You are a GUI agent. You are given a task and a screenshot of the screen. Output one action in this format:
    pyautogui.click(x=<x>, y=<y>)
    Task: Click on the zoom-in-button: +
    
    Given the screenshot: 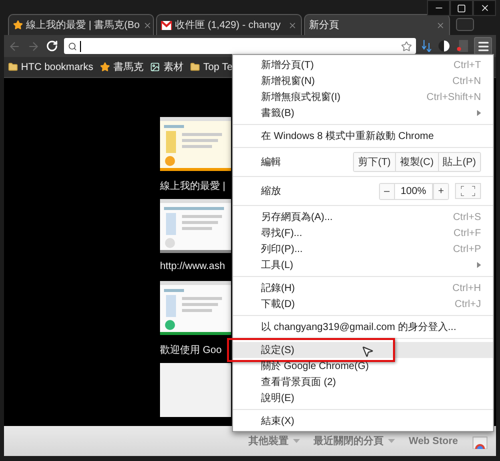 What is the action you would take?
    pyautogui.click(x=440, y=191)
    